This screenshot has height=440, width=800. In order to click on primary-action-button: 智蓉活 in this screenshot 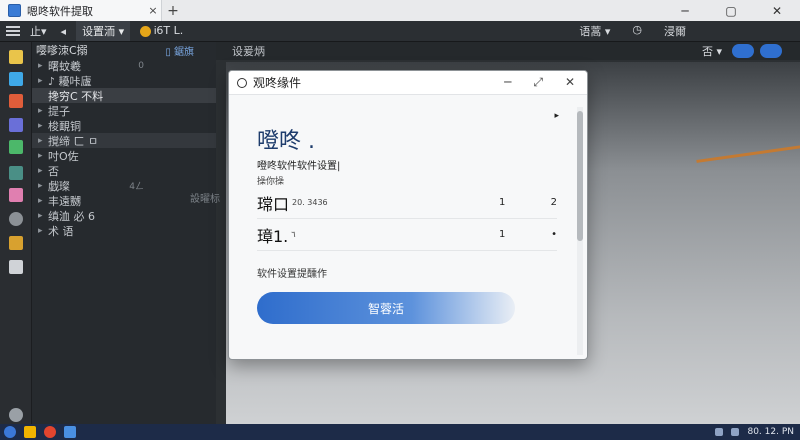, I will do `click(386, 308)`.